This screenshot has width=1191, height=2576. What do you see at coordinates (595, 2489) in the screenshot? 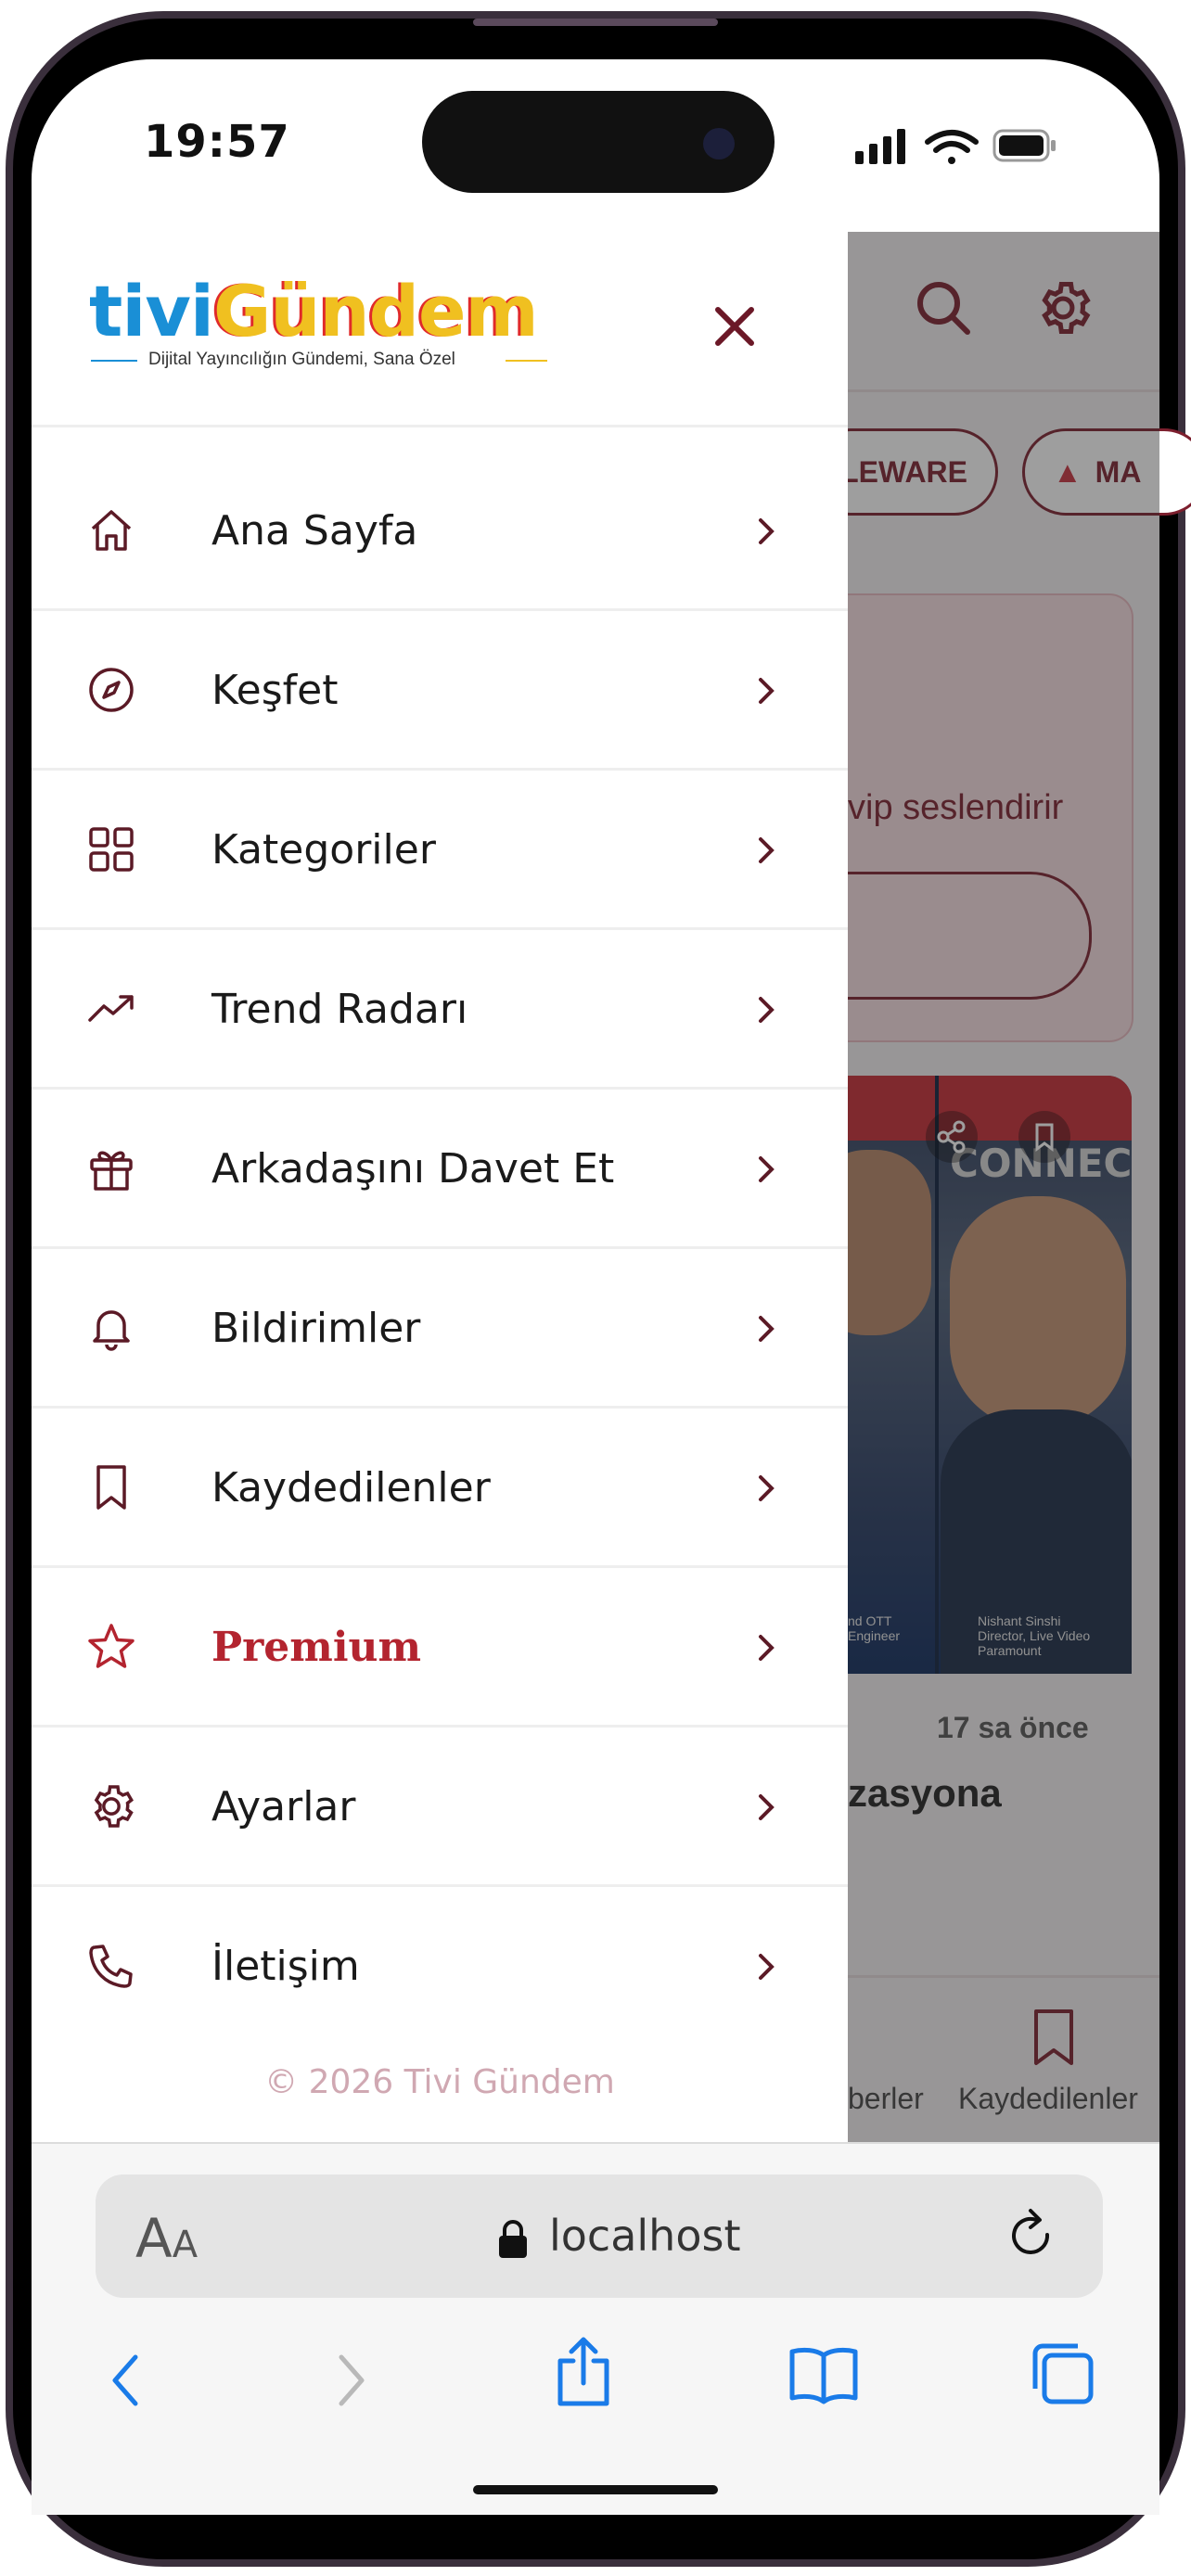
I see `home-indicator` at bounding box center [595, 2489].